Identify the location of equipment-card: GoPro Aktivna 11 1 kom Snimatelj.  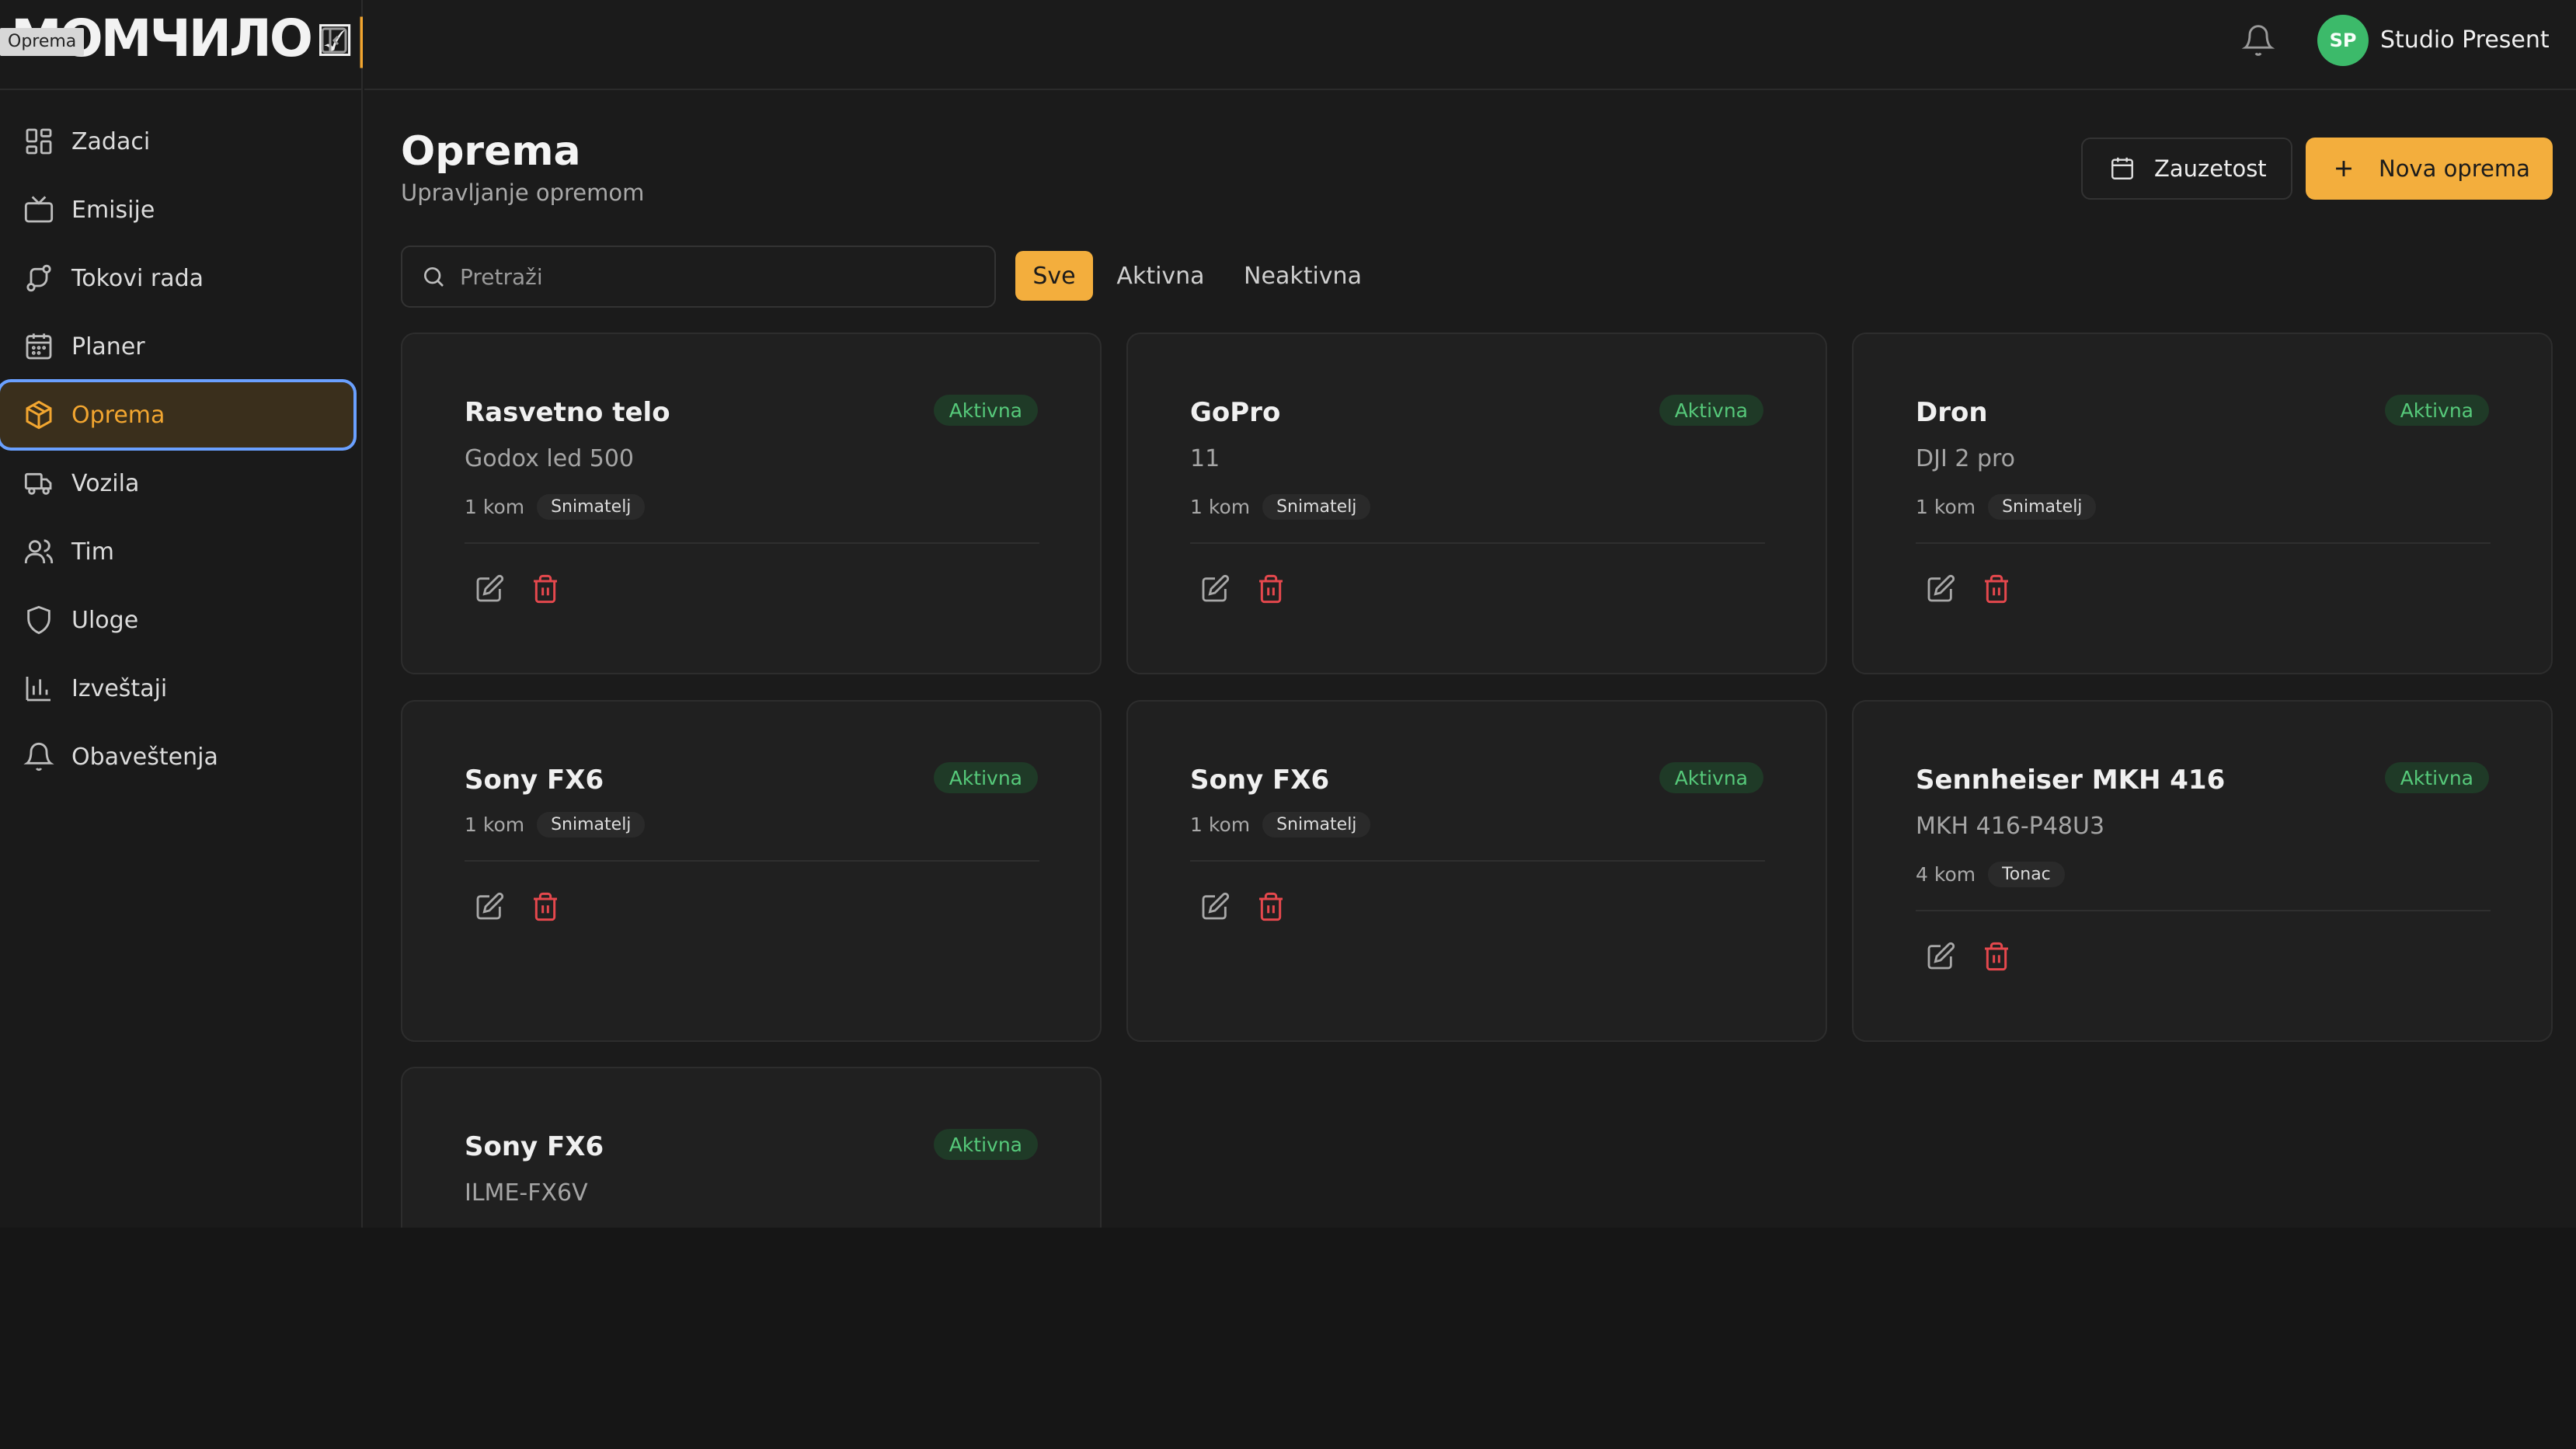
(1476, 503).